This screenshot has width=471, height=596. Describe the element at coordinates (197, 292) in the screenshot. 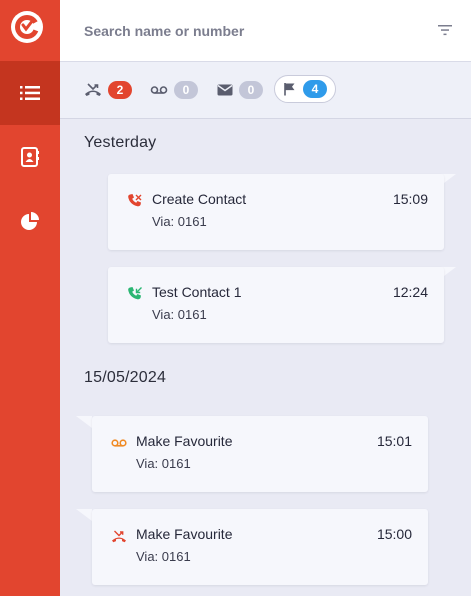

I see `contact-name: Test Contact 1` at that location.